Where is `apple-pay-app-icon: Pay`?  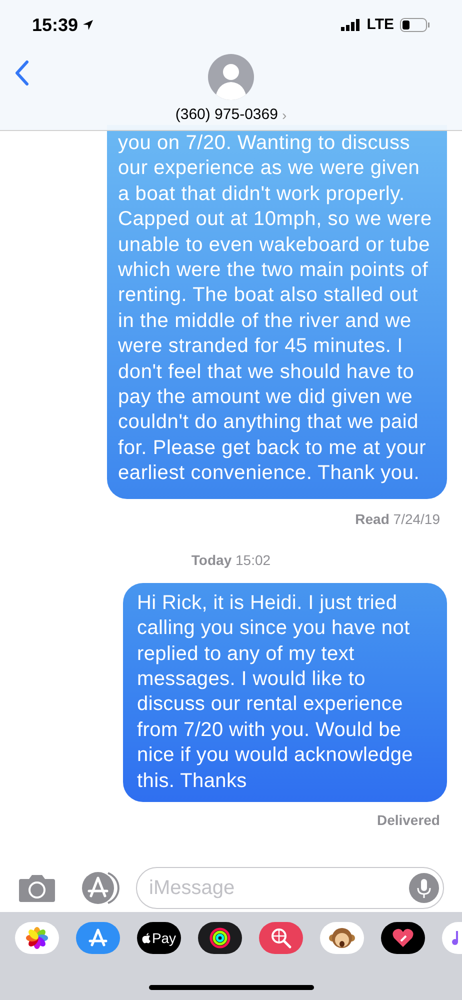
apple-pay-app-icon: Pay is located at coordinates (159, 938).